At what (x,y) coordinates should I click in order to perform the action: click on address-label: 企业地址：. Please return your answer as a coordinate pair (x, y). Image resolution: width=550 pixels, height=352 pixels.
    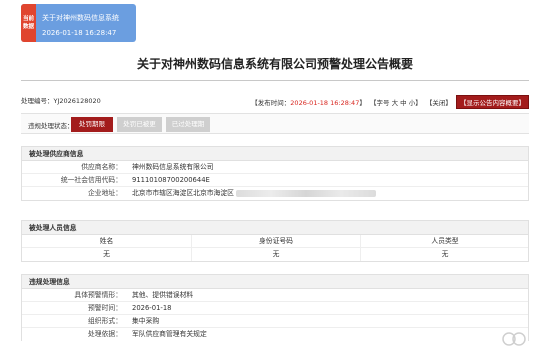
    Looking at the image, I should click on (105, 193).